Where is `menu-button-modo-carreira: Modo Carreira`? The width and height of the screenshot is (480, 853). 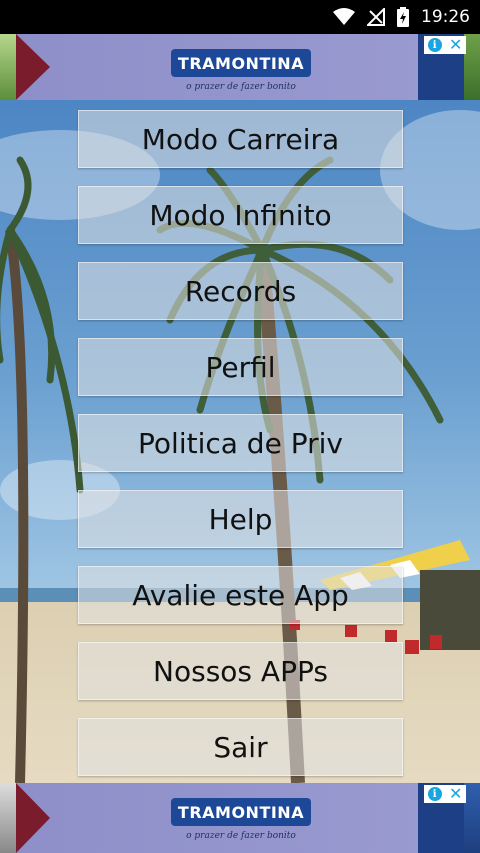 menu-button-modo-carreira: Modo Carreira is located at coordinates (240, 139).